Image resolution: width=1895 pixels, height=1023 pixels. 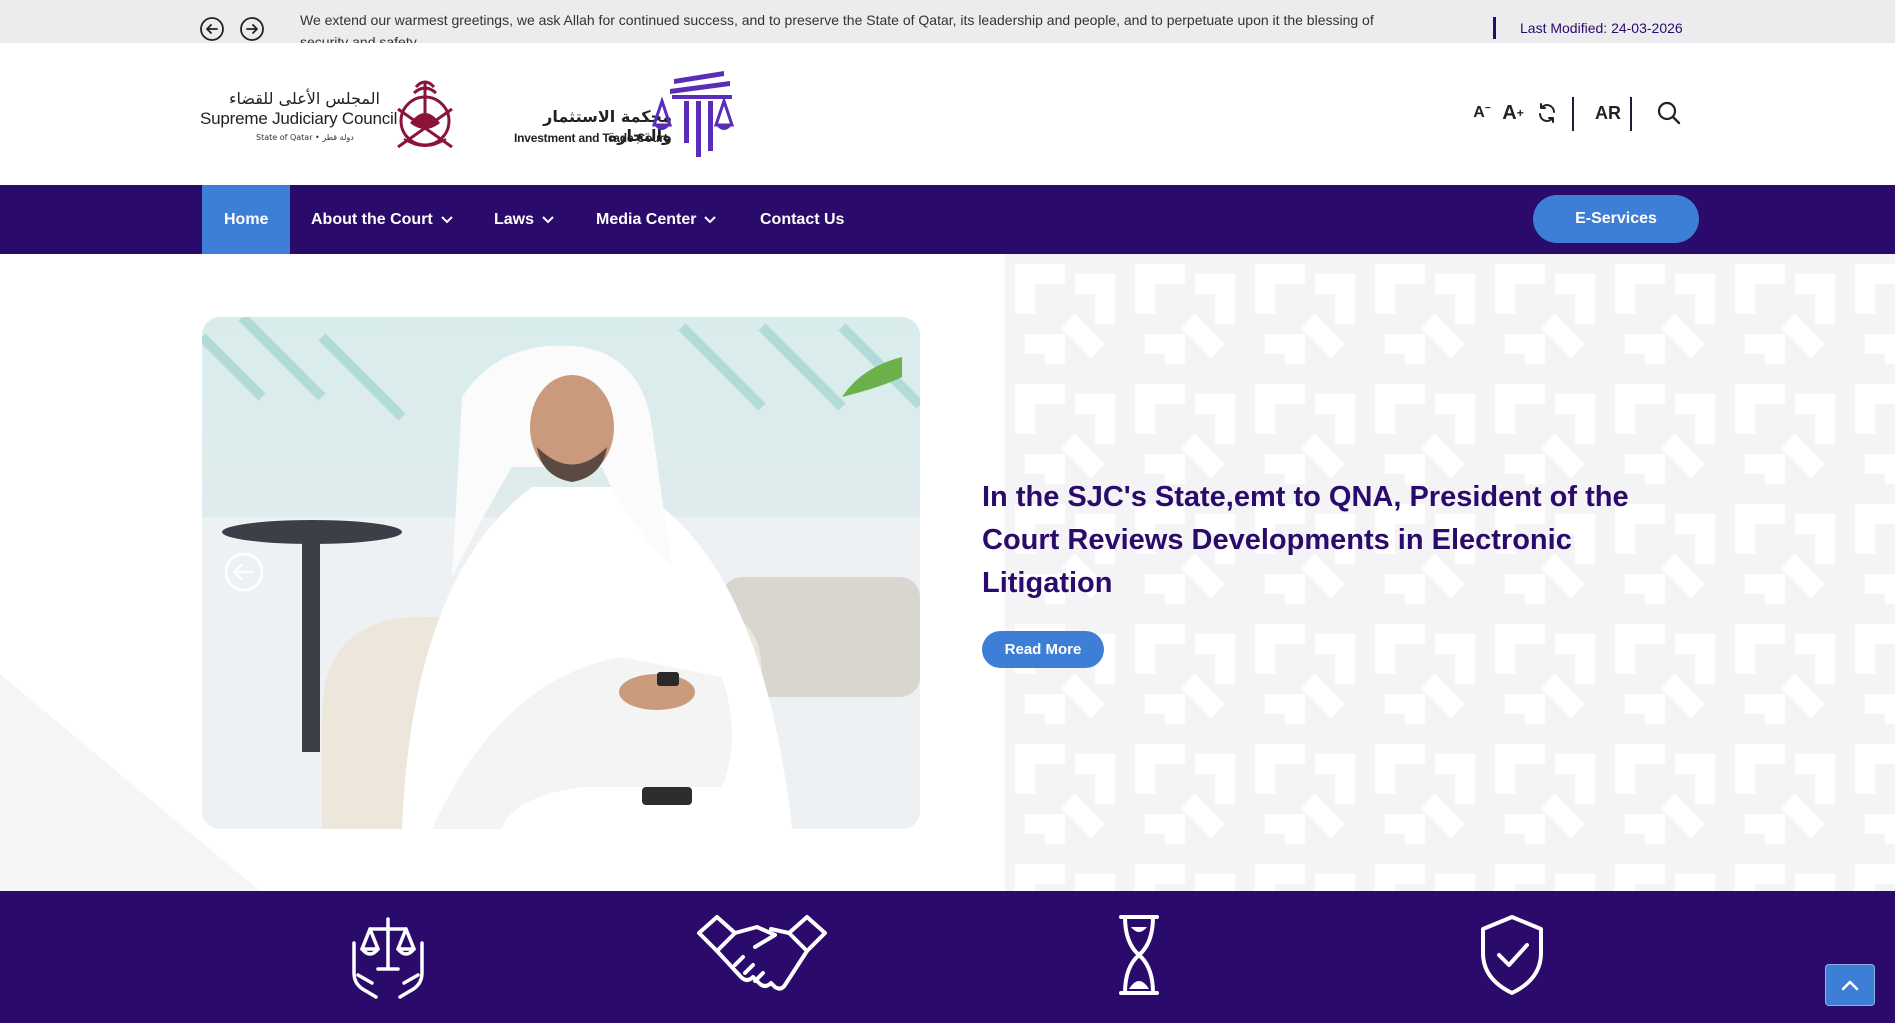 I want to click on ticker-next-button, so click(x=252, y=29).